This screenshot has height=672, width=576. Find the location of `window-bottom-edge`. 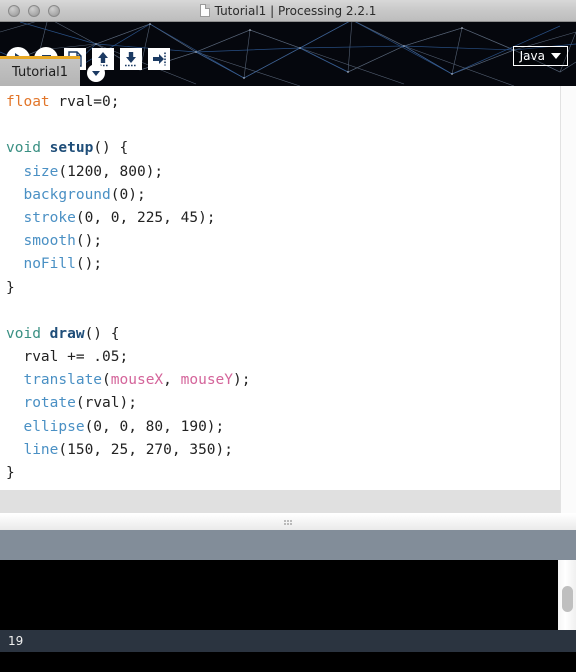

window-bottom-edge is located at coordinates (288, 662).